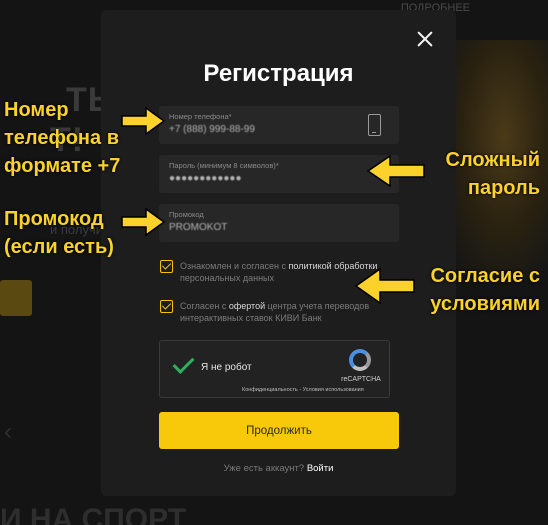 Image resolution: width=548 pixels, height=525 pixels. Describe the element at coordinates (205, 178) in the screenshot. I see `password-field-value: ●●●●●●●●●●●●` at that location.